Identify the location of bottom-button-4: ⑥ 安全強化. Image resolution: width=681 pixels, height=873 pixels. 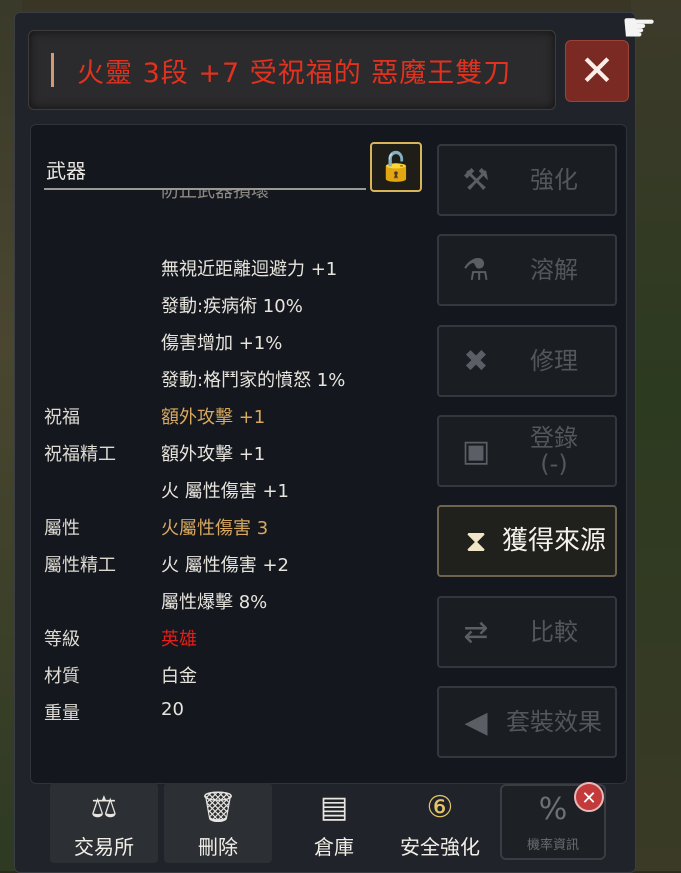
(440, 823).